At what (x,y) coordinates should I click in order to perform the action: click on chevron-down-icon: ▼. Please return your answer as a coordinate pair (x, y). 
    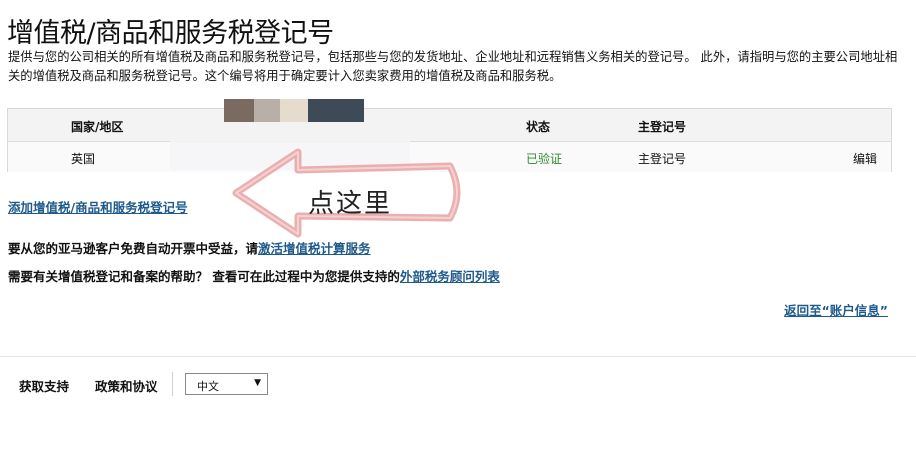
    Looking at the image, I should click on (257, 383).